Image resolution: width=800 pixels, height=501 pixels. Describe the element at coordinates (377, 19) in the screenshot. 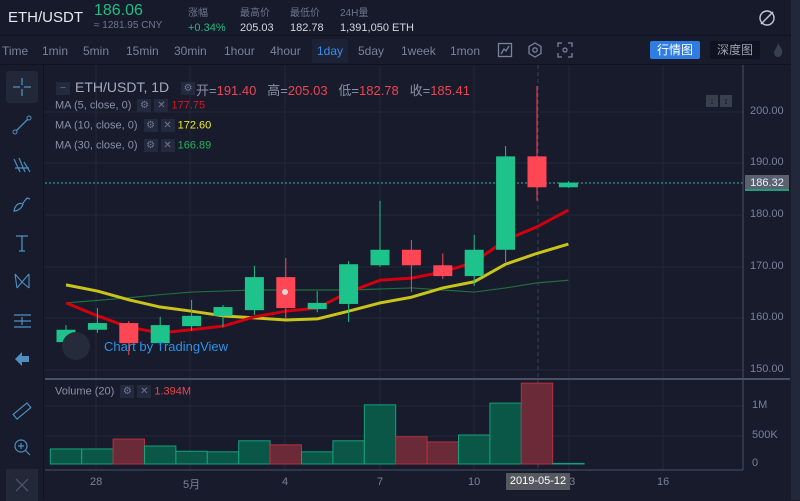

I see `stat-volume: 24H量 1,391,050 ETH` at that location.